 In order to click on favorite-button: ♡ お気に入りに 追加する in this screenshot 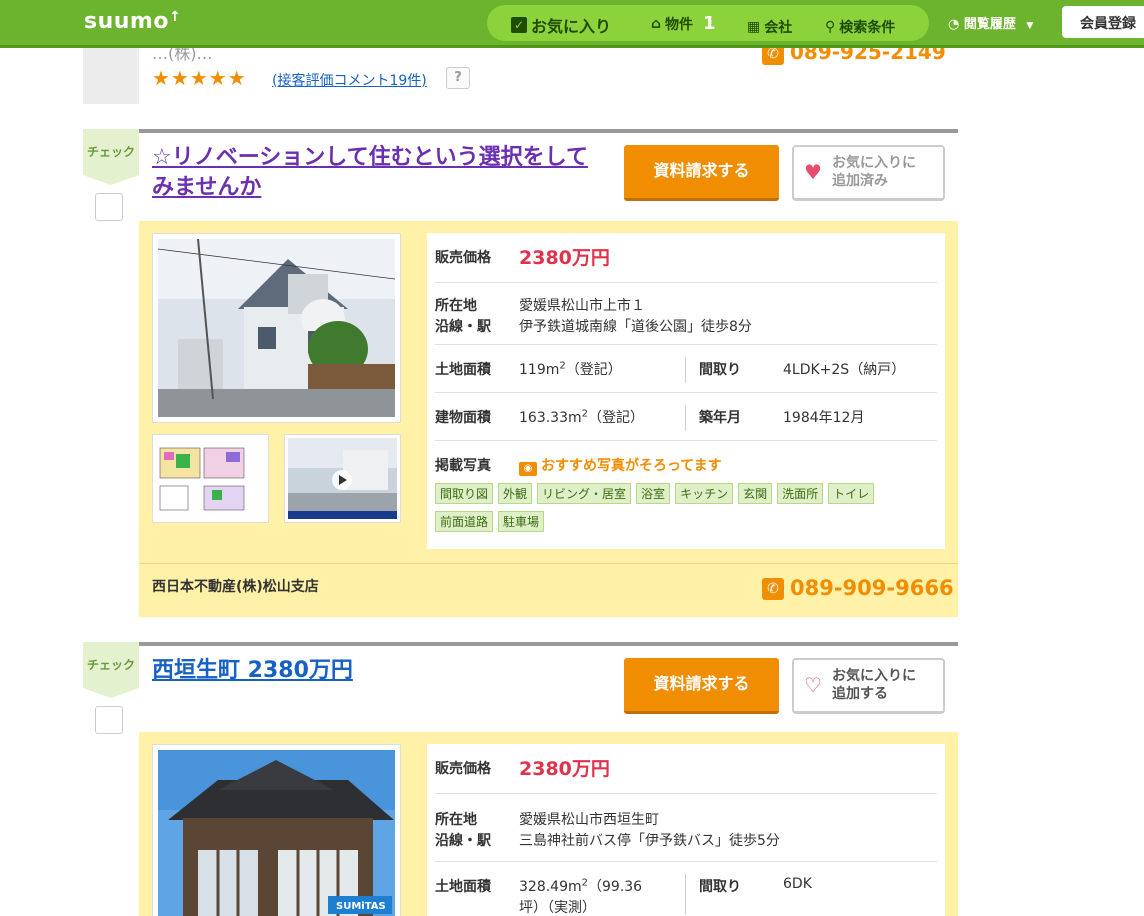, I will do `click(868, 686)`.